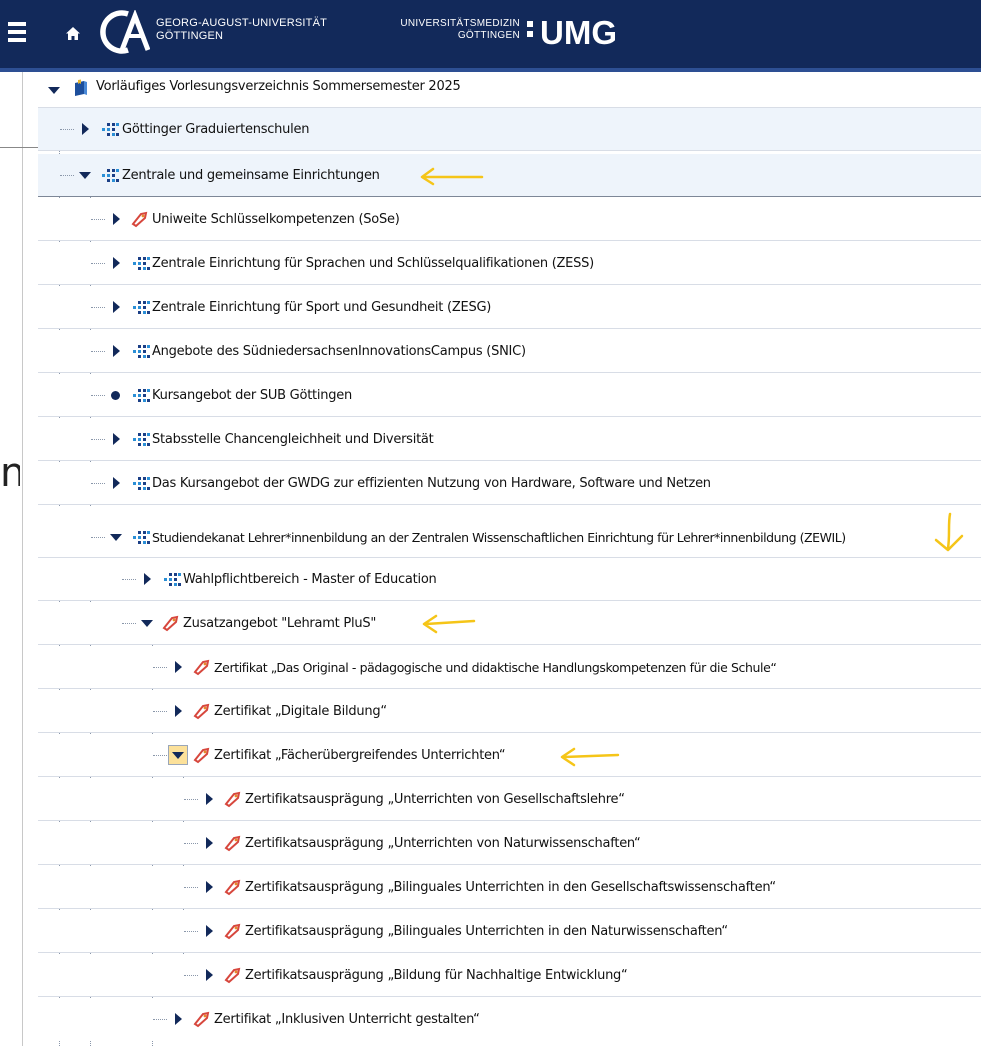  Describe the element at coordinates (509, 175) in the screenshot. I see `tree-row: Zentrale und gemeinsame Einrichtungen` at that location.